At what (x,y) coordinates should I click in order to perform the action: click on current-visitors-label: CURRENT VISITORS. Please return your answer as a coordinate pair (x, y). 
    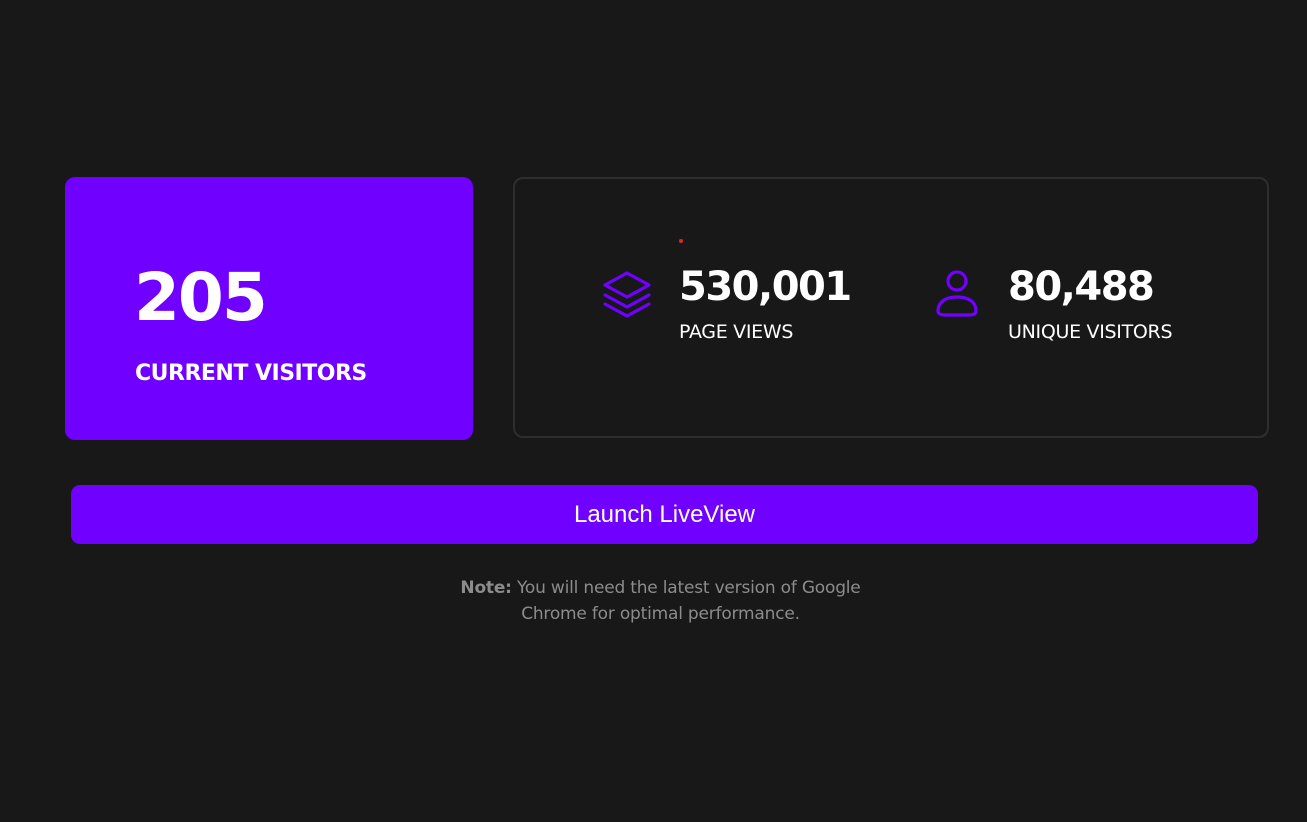
    Looking at the image, I should click on (251, 373).